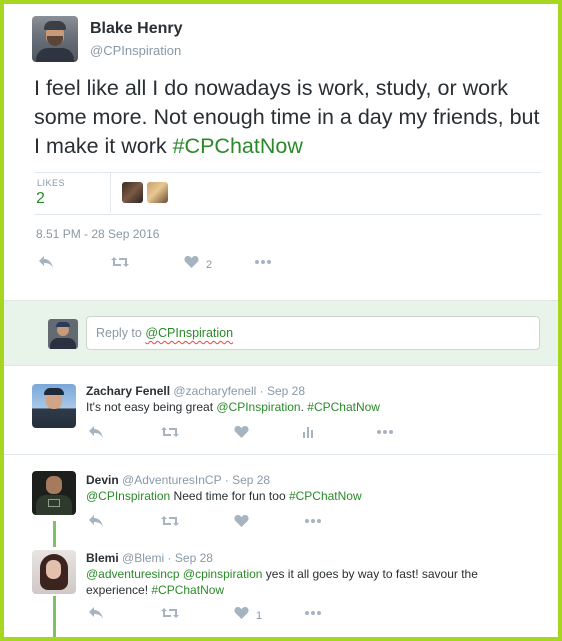  Describe the element at coordinates (110, 193) in the screenshot. I see `likes-separator` at that location.